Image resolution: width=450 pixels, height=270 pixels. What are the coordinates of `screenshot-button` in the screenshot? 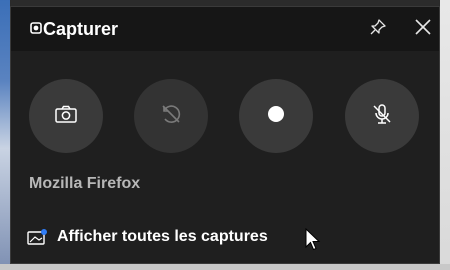 It's located at (66, 116).